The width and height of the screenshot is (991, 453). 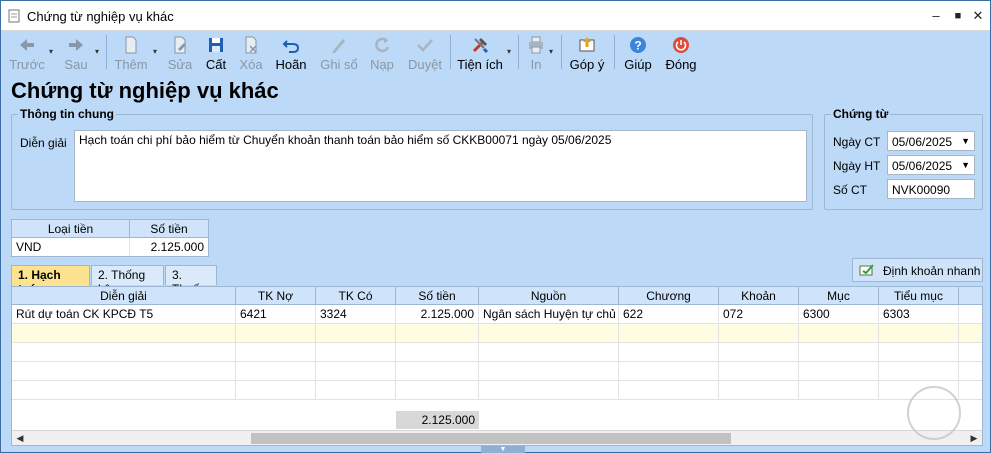 What do you see at coordinates (382, 52) in the screenshot?
I see `reload-button: Nạp` at bounding box center [382, 52].